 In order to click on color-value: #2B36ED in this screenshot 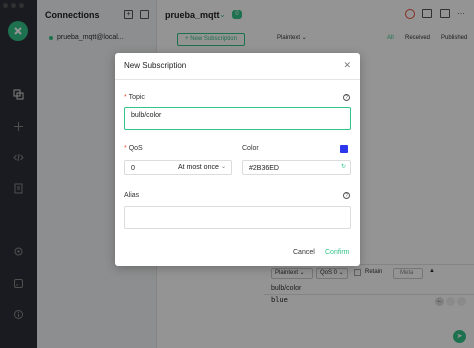, I will do `click(264, 168)`.